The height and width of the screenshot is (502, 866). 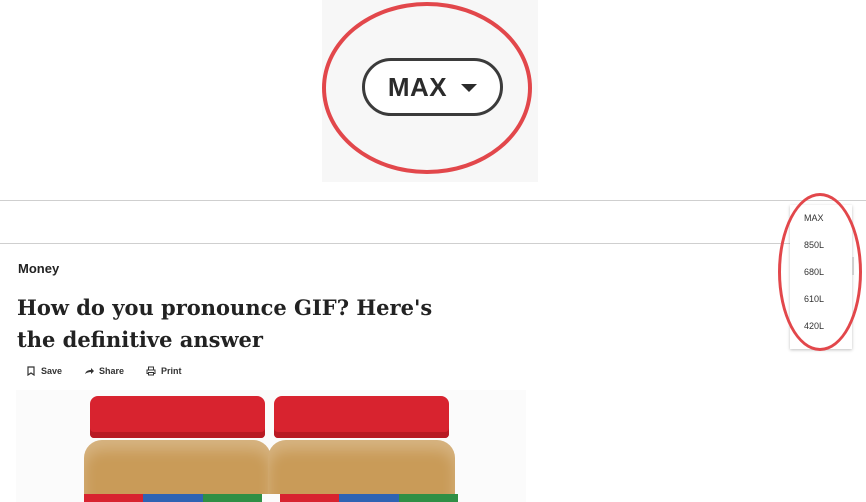 I want to click on hero-image, so click(x=271, y=446).